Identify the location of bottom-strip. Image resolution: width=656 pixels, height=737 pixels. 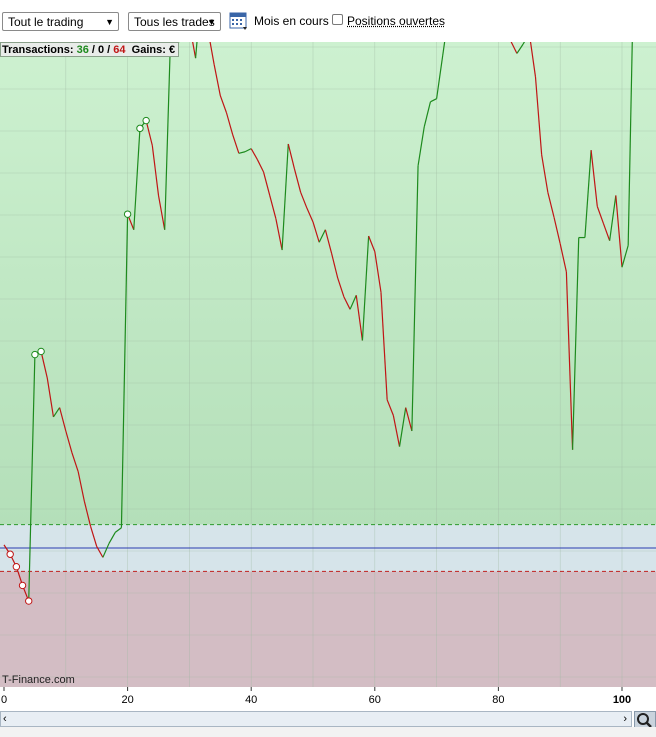
(328, 732).